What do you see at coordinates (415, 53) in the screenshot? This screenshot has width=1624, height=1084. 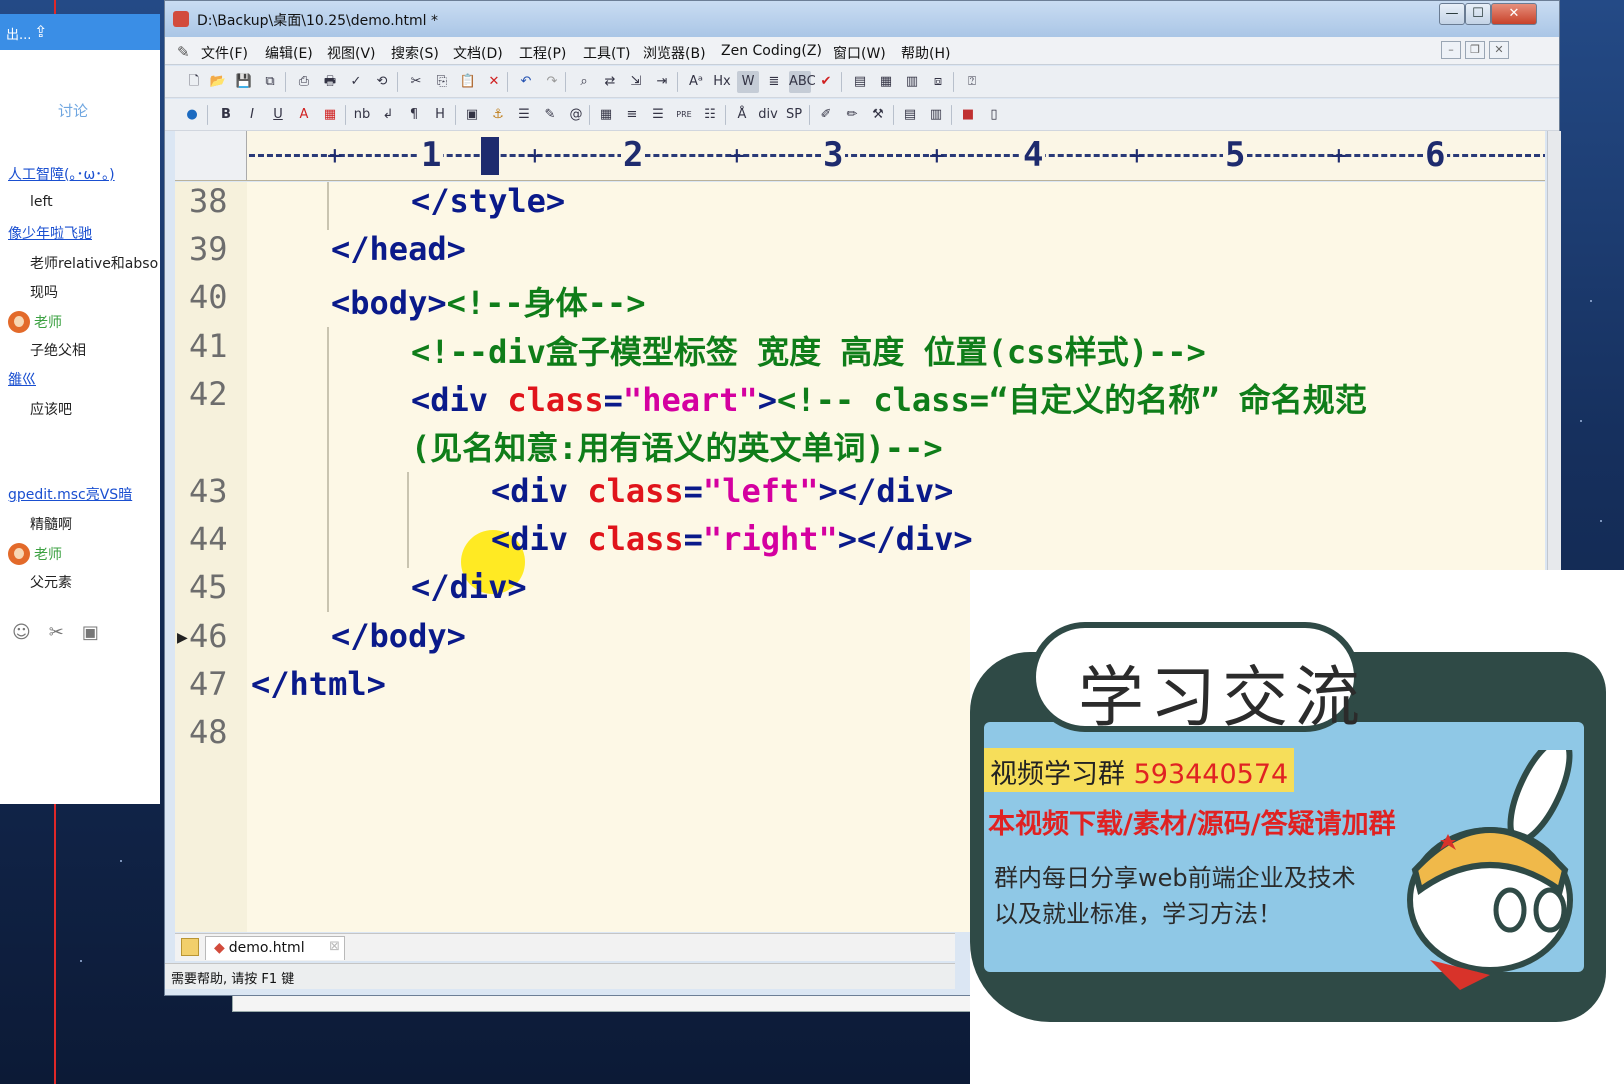 I see `menu-search: 搜索(S)` at bounding box center [415, 53].